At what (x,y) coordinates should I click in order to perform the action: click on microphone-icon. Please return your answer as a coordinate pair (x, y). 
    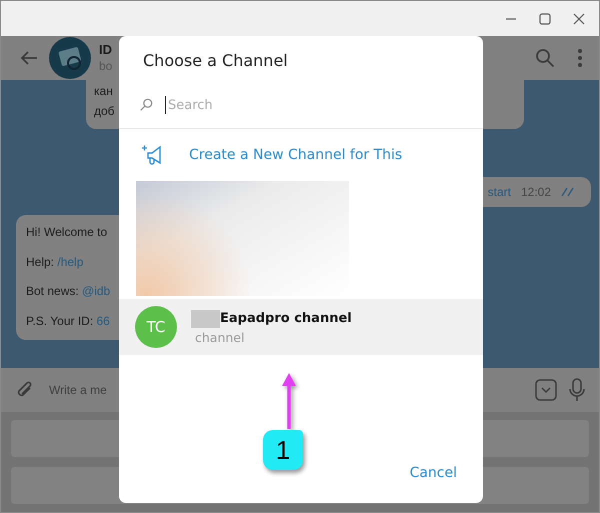
    Looking at the image, I should click on (577, 390).